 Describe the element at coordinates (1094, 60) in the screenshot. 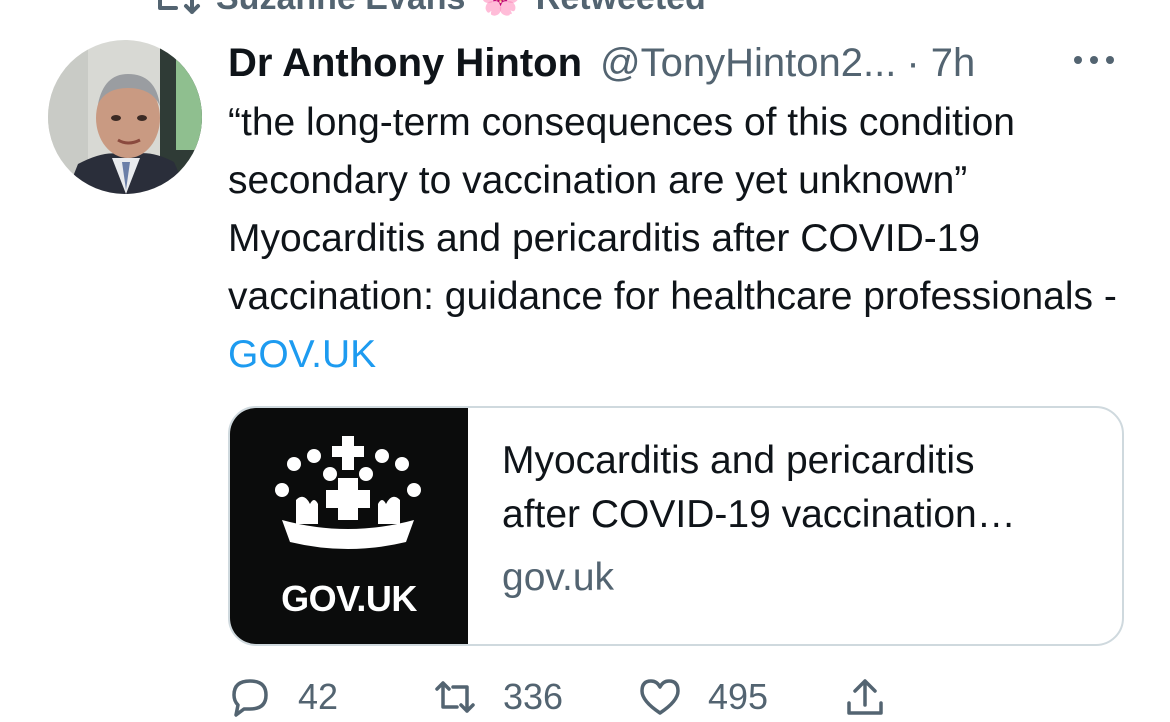

I see `more-icon` at that location.